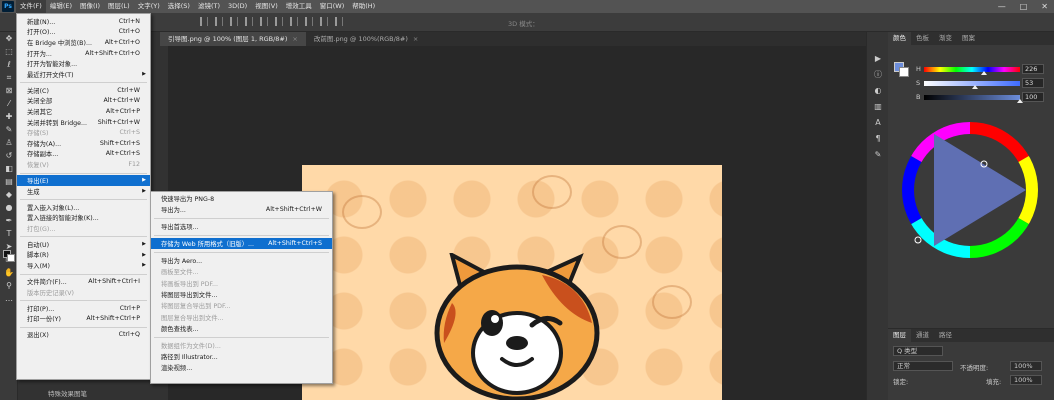  I want to click on menu-item: 退出(X) Ctrl+Q, so click(83, 334).